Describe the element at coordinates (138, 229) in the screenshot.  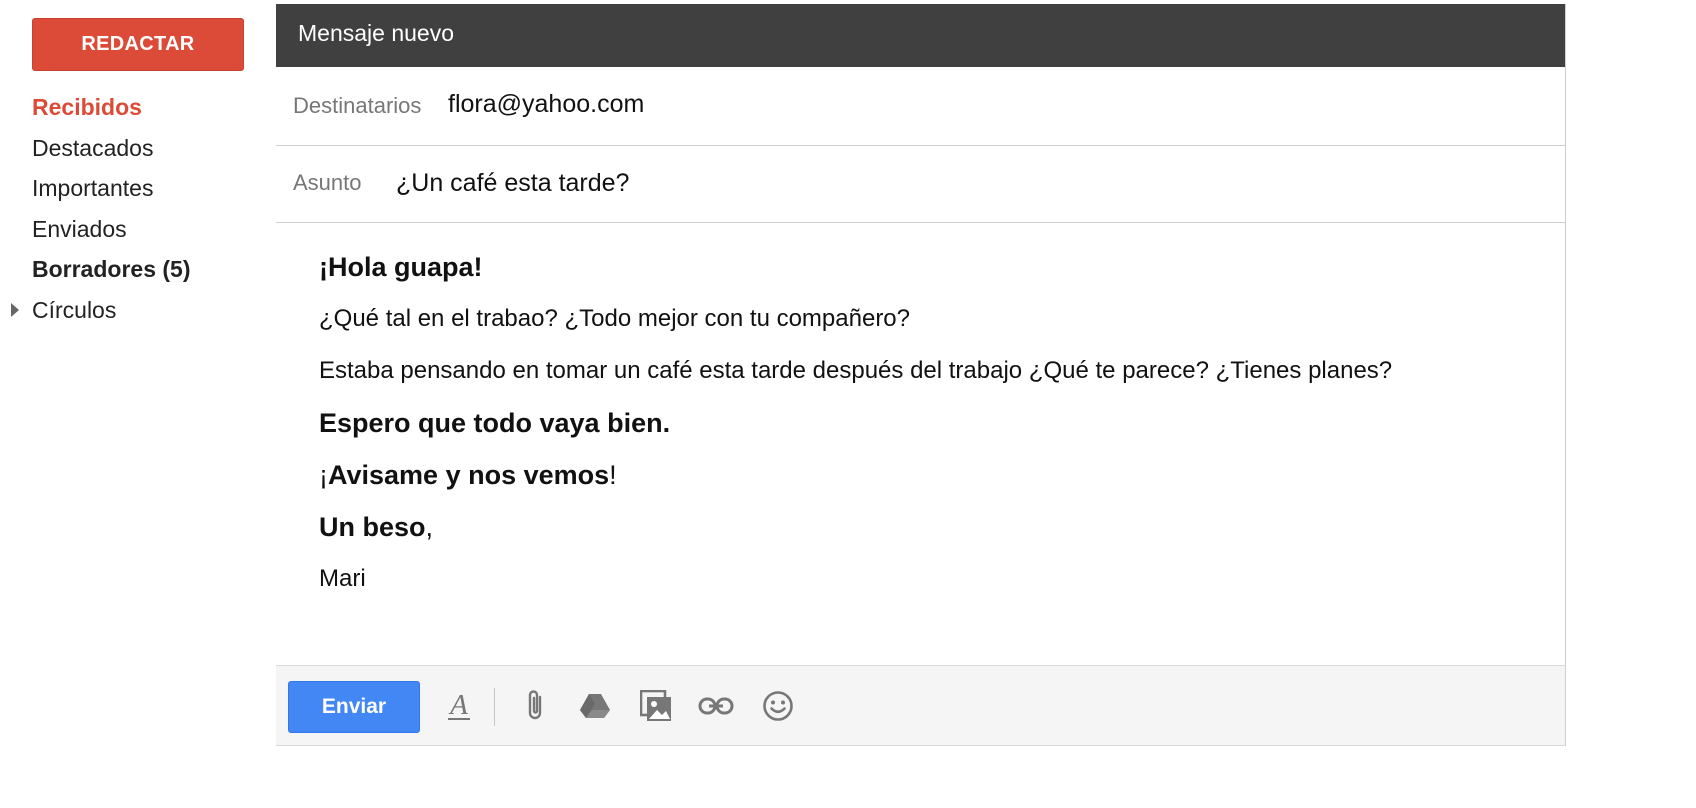
I see `sidebar-item-sent: Enviados` at that location.